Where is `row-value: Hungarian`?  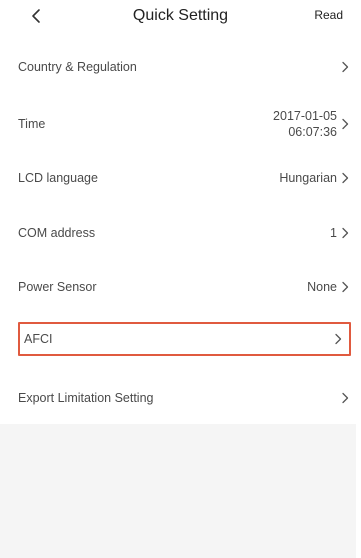 row-value: Hungarian is located at coordinates (308, 178).